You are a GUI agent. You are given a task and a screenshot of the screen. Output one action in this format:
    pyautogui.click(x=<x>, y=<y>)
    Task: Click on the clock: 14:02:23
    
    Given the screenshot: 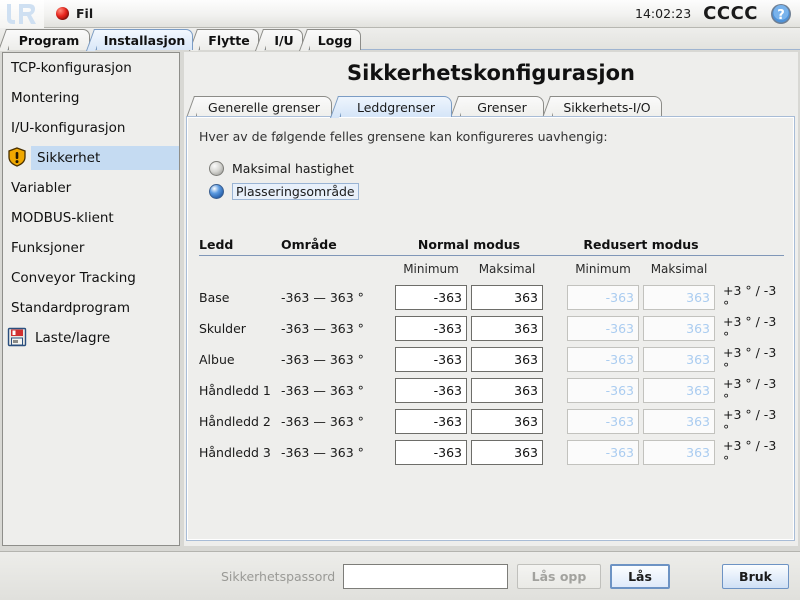 What is the action you would take?
    pyautogui.click(x=663, y=13)
    